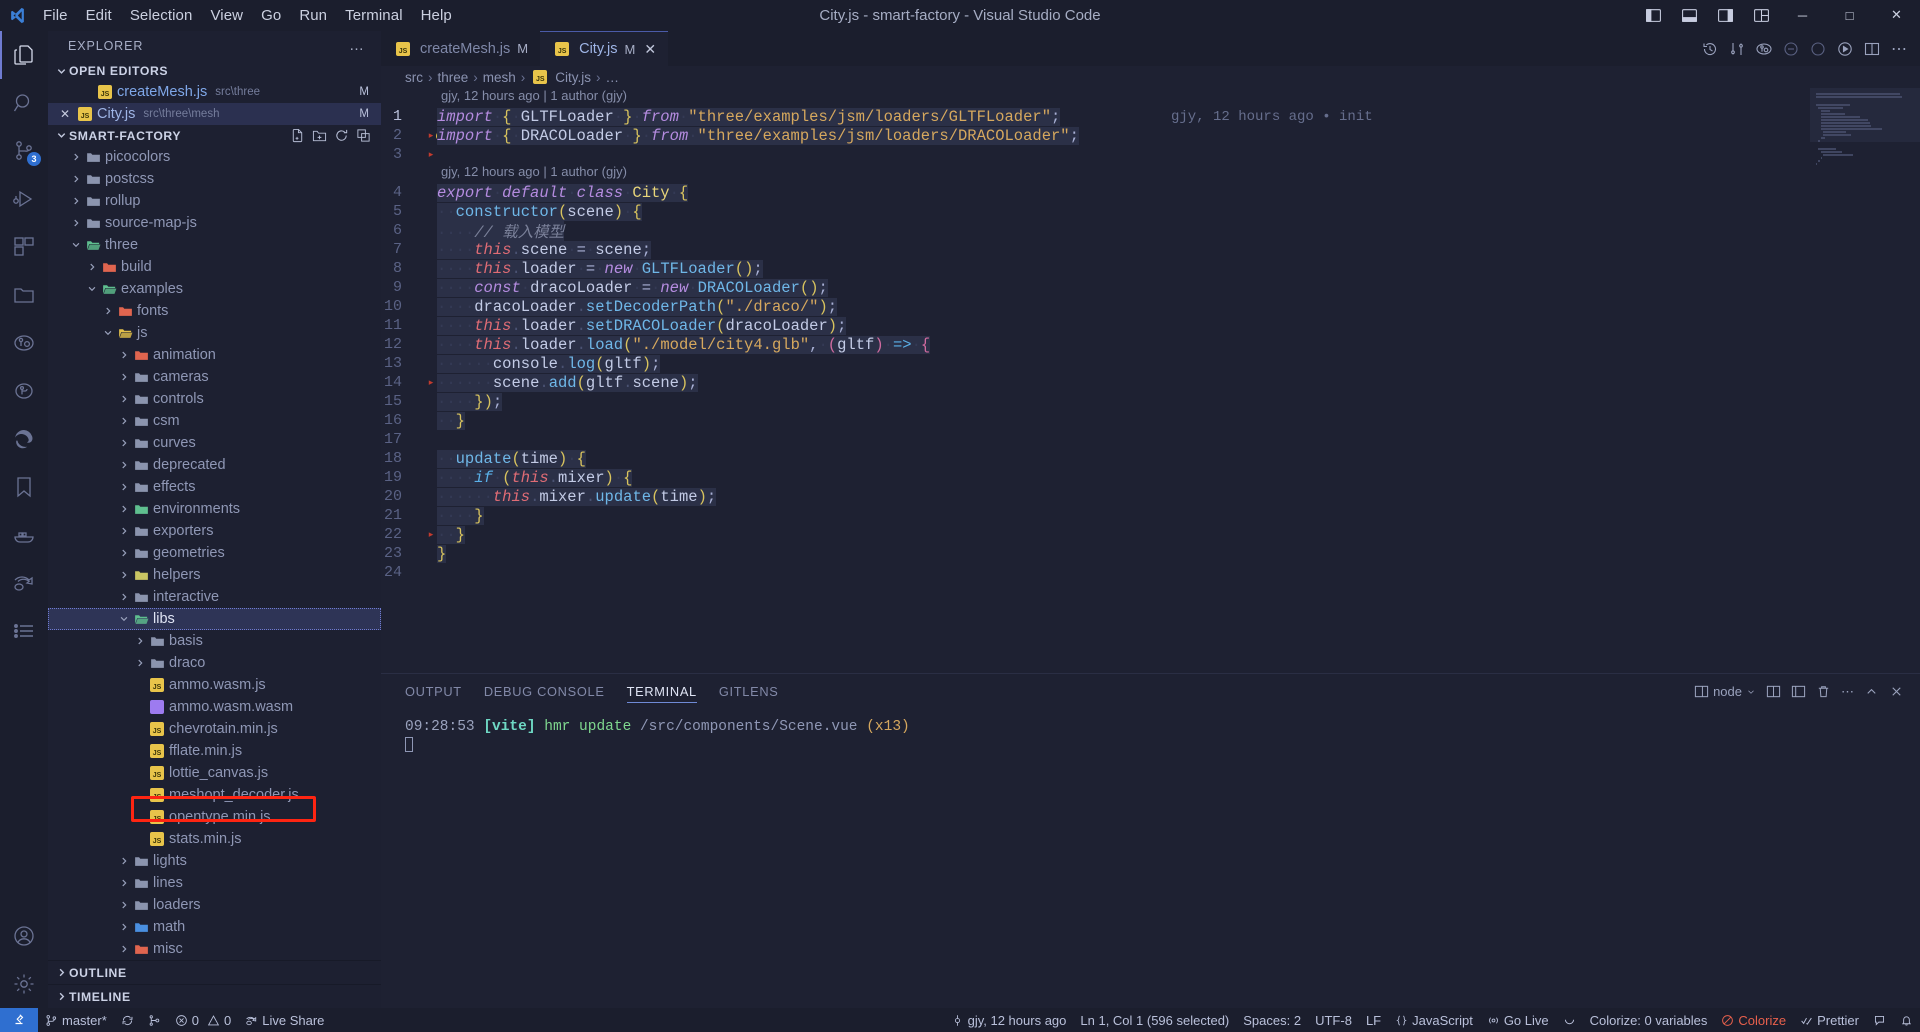 The width and height of the screenshot is (1920, 1032). I want to click on new-file-icon, so click(297, 136).